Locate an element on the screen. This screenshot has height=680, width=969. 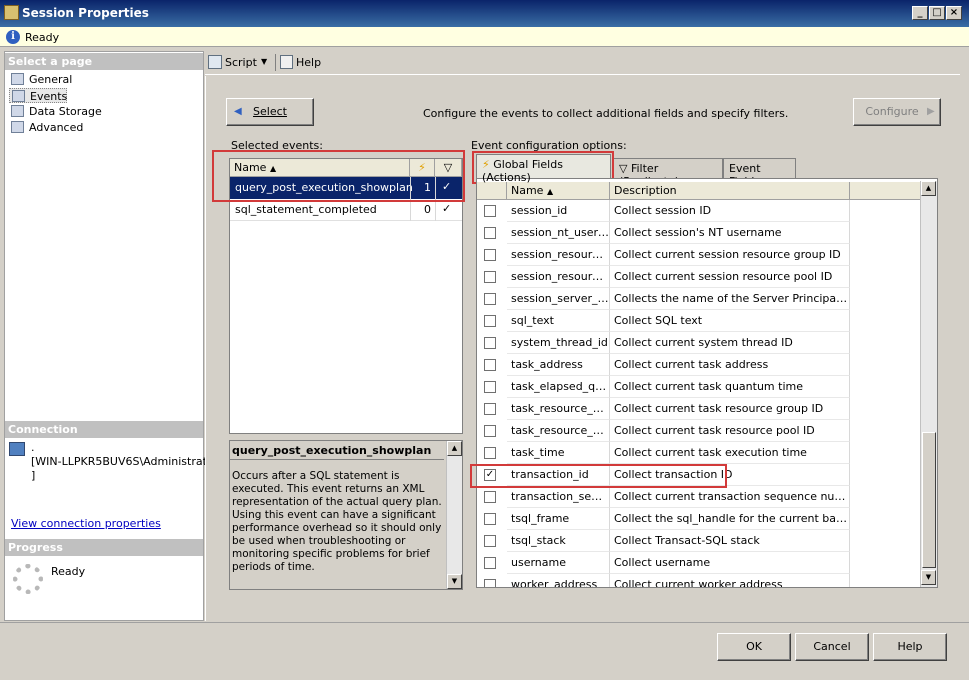
field-row: sql_text Collect SQL text is located at coordinates (698, 321).